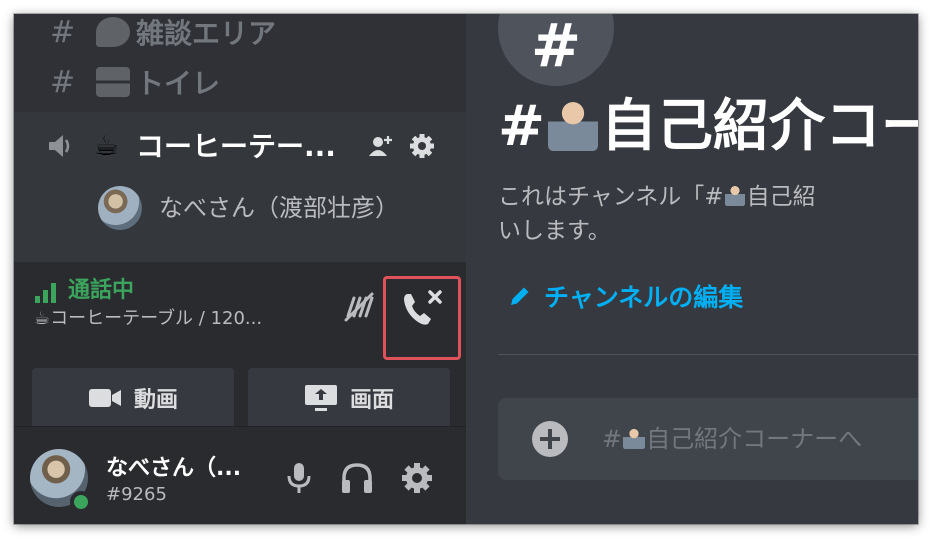 This screenshot has width=934, height=540. I want to click on signal-bars-icon, so click(46, 292).